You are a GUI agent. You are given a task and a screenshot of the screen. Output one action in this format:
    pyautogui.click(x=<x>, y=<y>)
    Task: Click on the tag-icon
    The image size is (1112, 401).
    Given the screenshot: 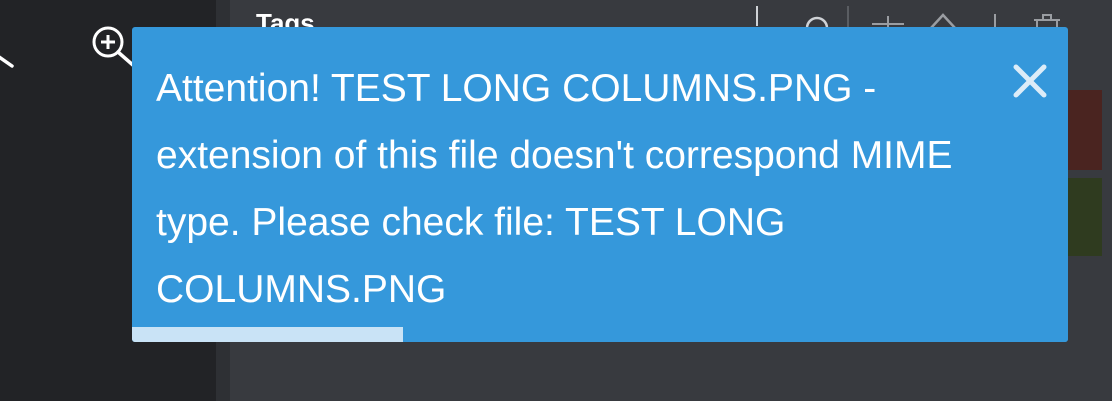 What is the action you would take?
    pyautogui.click(x=888, y=17)
    